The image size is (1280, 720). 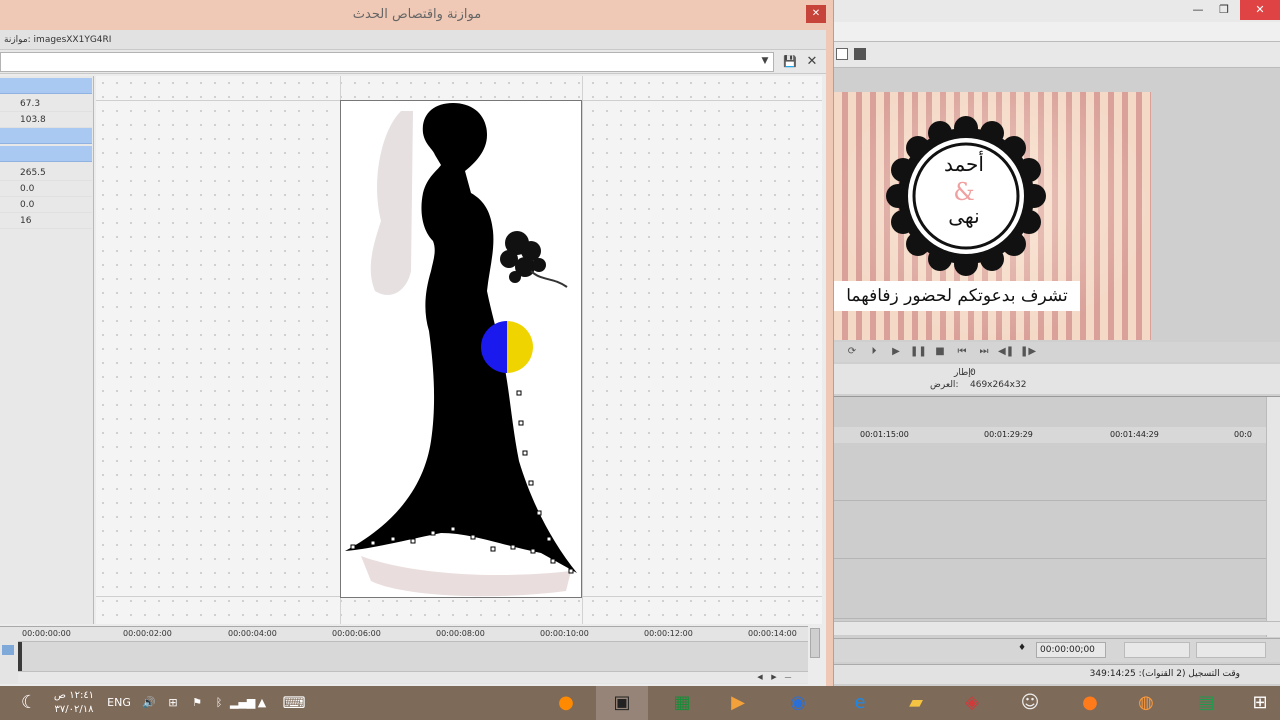 I want to click on editor-time-ruler: 00:01:15:00 00:01:29:29 00:01:44:29 00:0, so click(x=1050, y=435).